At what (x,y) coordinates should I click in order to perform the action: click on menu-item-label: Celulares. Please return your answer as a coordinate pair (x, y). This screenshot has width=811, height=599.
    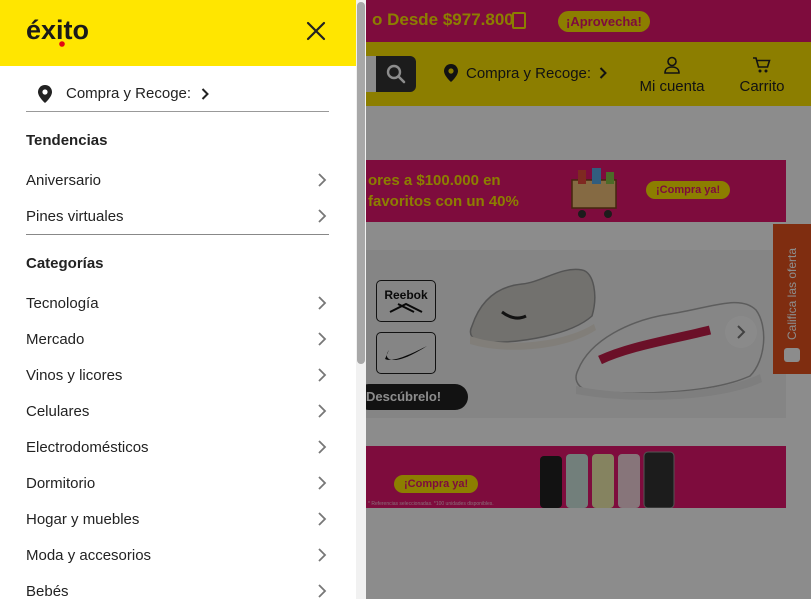
    Looking at the image, I should click on (58, 411).